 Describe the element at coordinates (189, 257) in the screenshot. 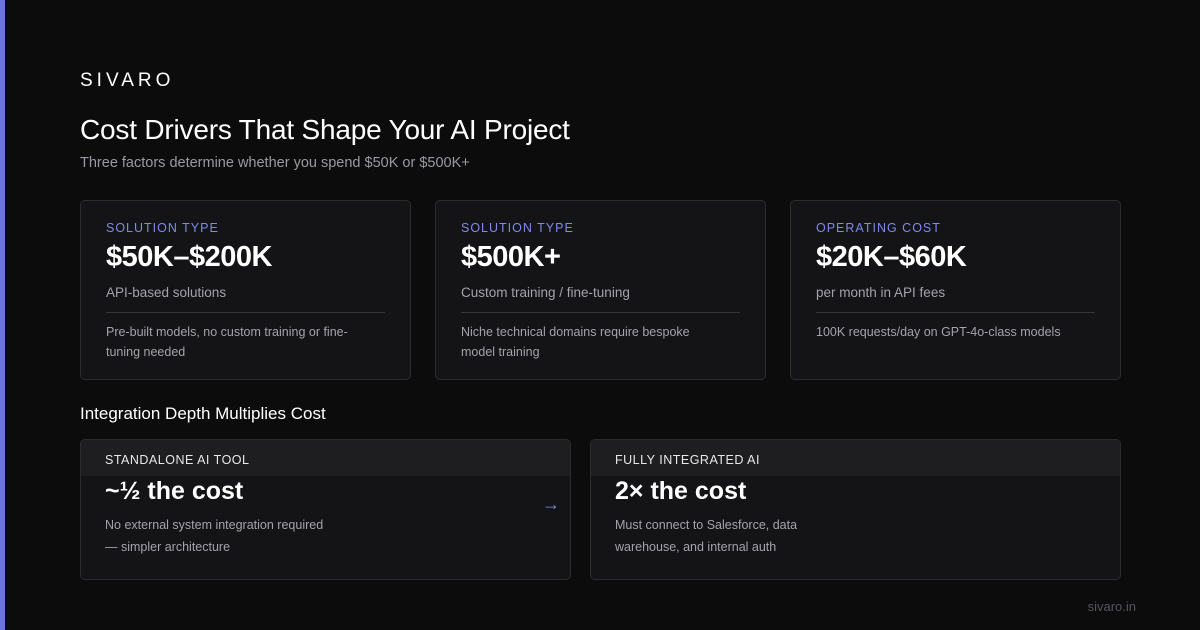

I see `card-value: $50K–$200K` at that location.